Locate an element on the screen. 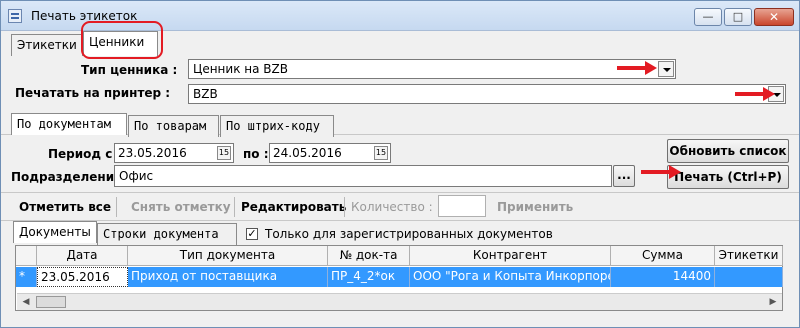 The width and height of the screenshot is (800, 328). refresh-list-button: Обновить список is located at coordinates (728, 151).